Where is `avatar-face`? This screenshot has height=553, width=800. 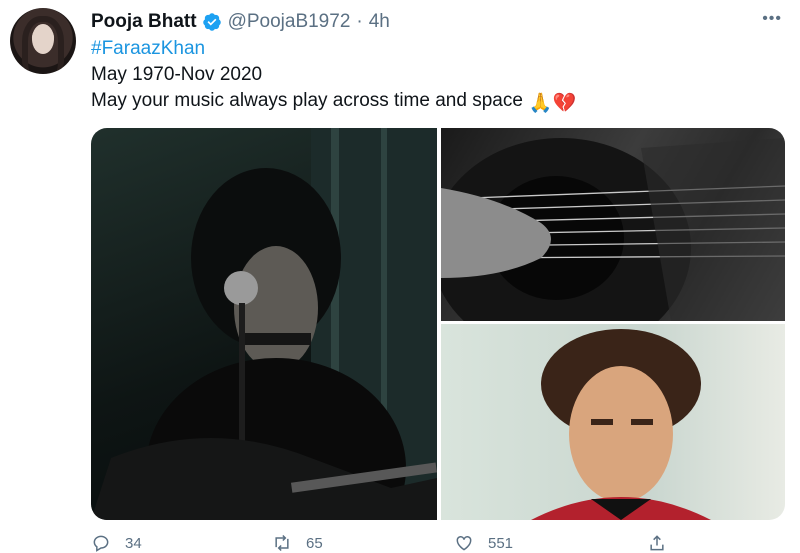
avatar-face is located at coordinates (43, 39).